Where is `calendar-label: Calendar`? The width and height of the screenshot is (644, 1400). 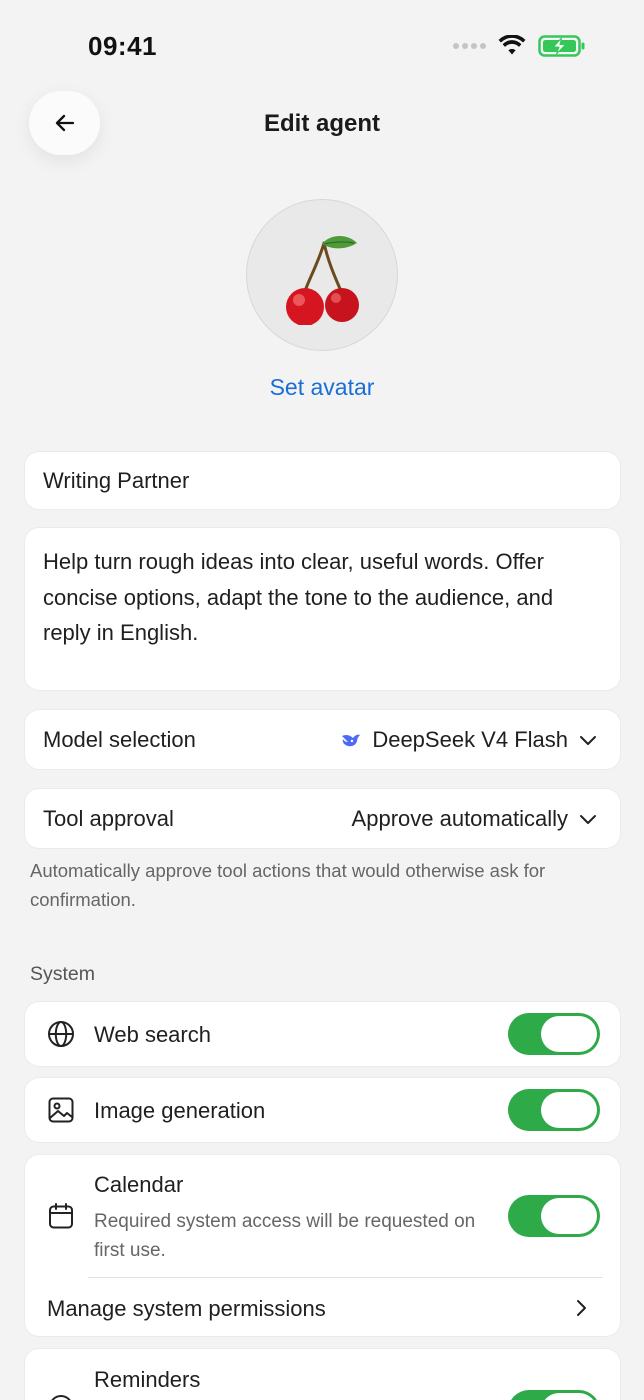 calendar-label: Calendar is located at coordinates (139, 1184).